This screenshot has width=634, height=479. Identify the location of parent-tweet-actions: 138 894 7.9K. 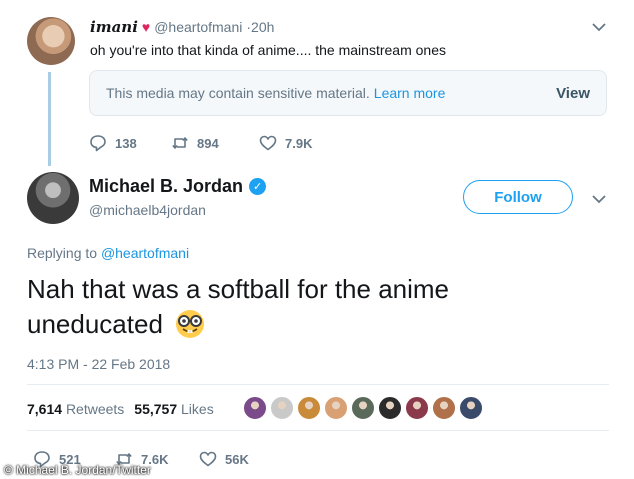
(200, 143).